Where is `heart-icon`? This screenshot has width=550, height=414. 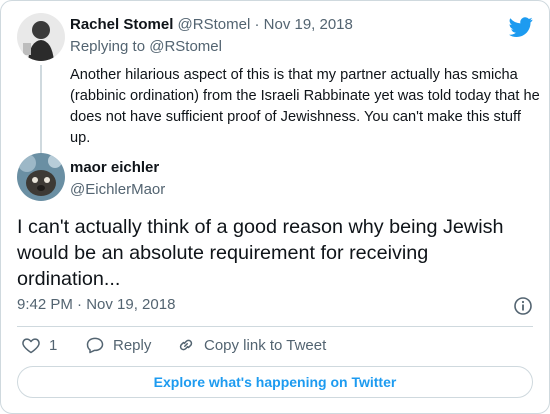
heart-icon is located at coordinates (31, 346).